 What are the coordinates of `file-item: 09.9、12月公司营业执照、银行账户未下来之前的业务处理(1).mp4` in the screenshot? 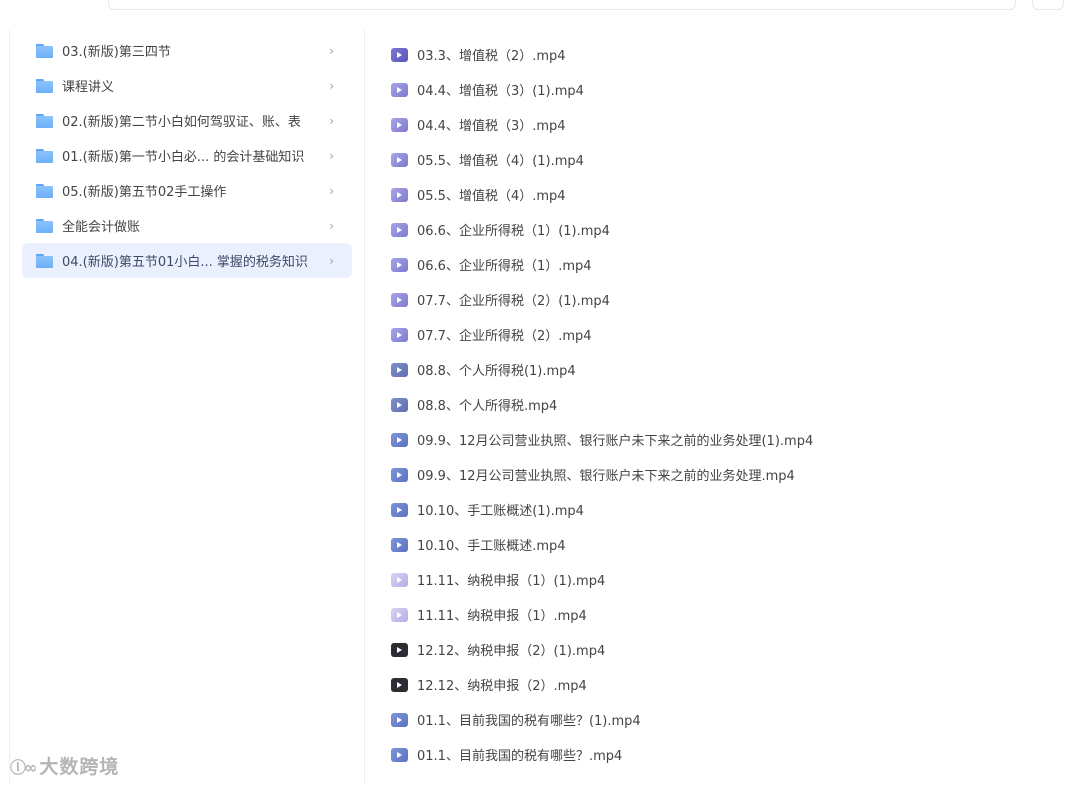 It's located at (722, 439).